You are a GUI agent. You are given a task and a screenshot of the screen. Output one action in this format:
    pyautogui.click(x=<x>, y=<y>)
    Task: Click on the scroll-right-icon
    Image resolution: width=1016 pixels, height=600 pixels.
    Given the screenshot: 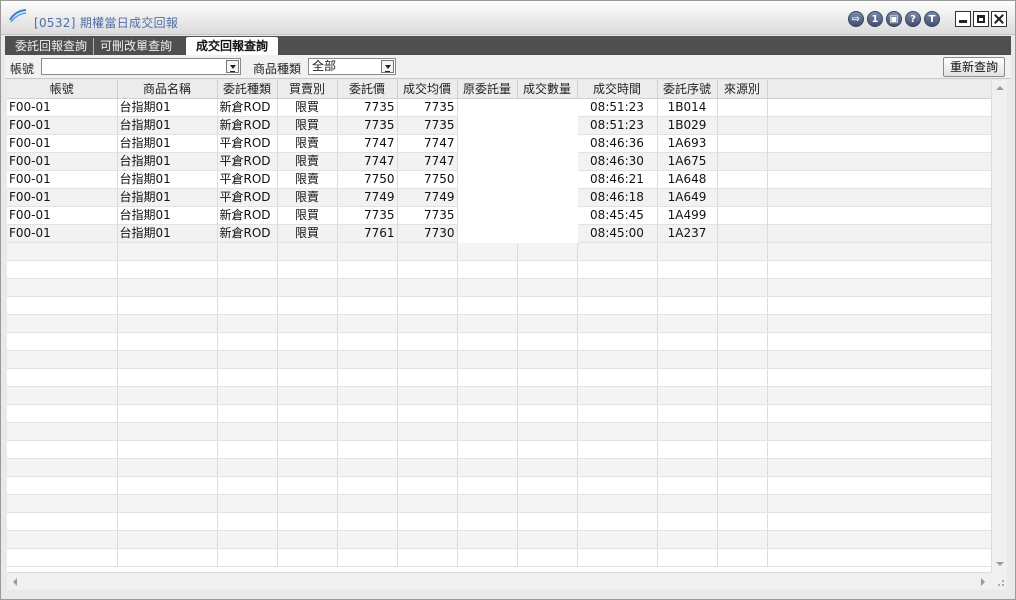 What is the action you would take?
    pyautogui.click(x=983, y=582)
    